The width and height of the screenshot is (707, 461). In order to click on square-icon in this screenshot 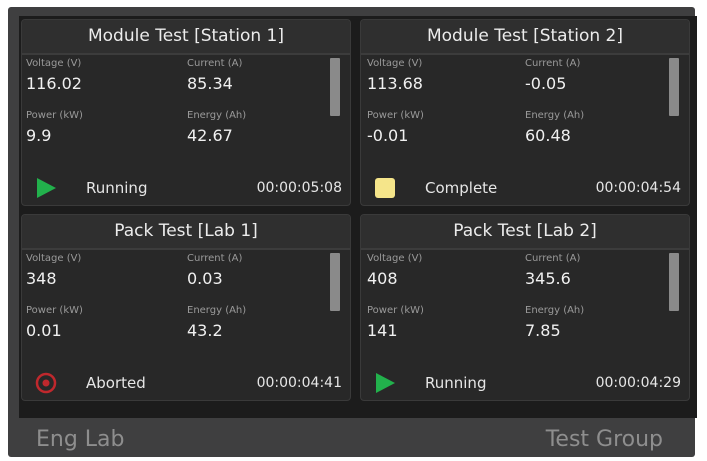, I will do `click(385, 188)`.